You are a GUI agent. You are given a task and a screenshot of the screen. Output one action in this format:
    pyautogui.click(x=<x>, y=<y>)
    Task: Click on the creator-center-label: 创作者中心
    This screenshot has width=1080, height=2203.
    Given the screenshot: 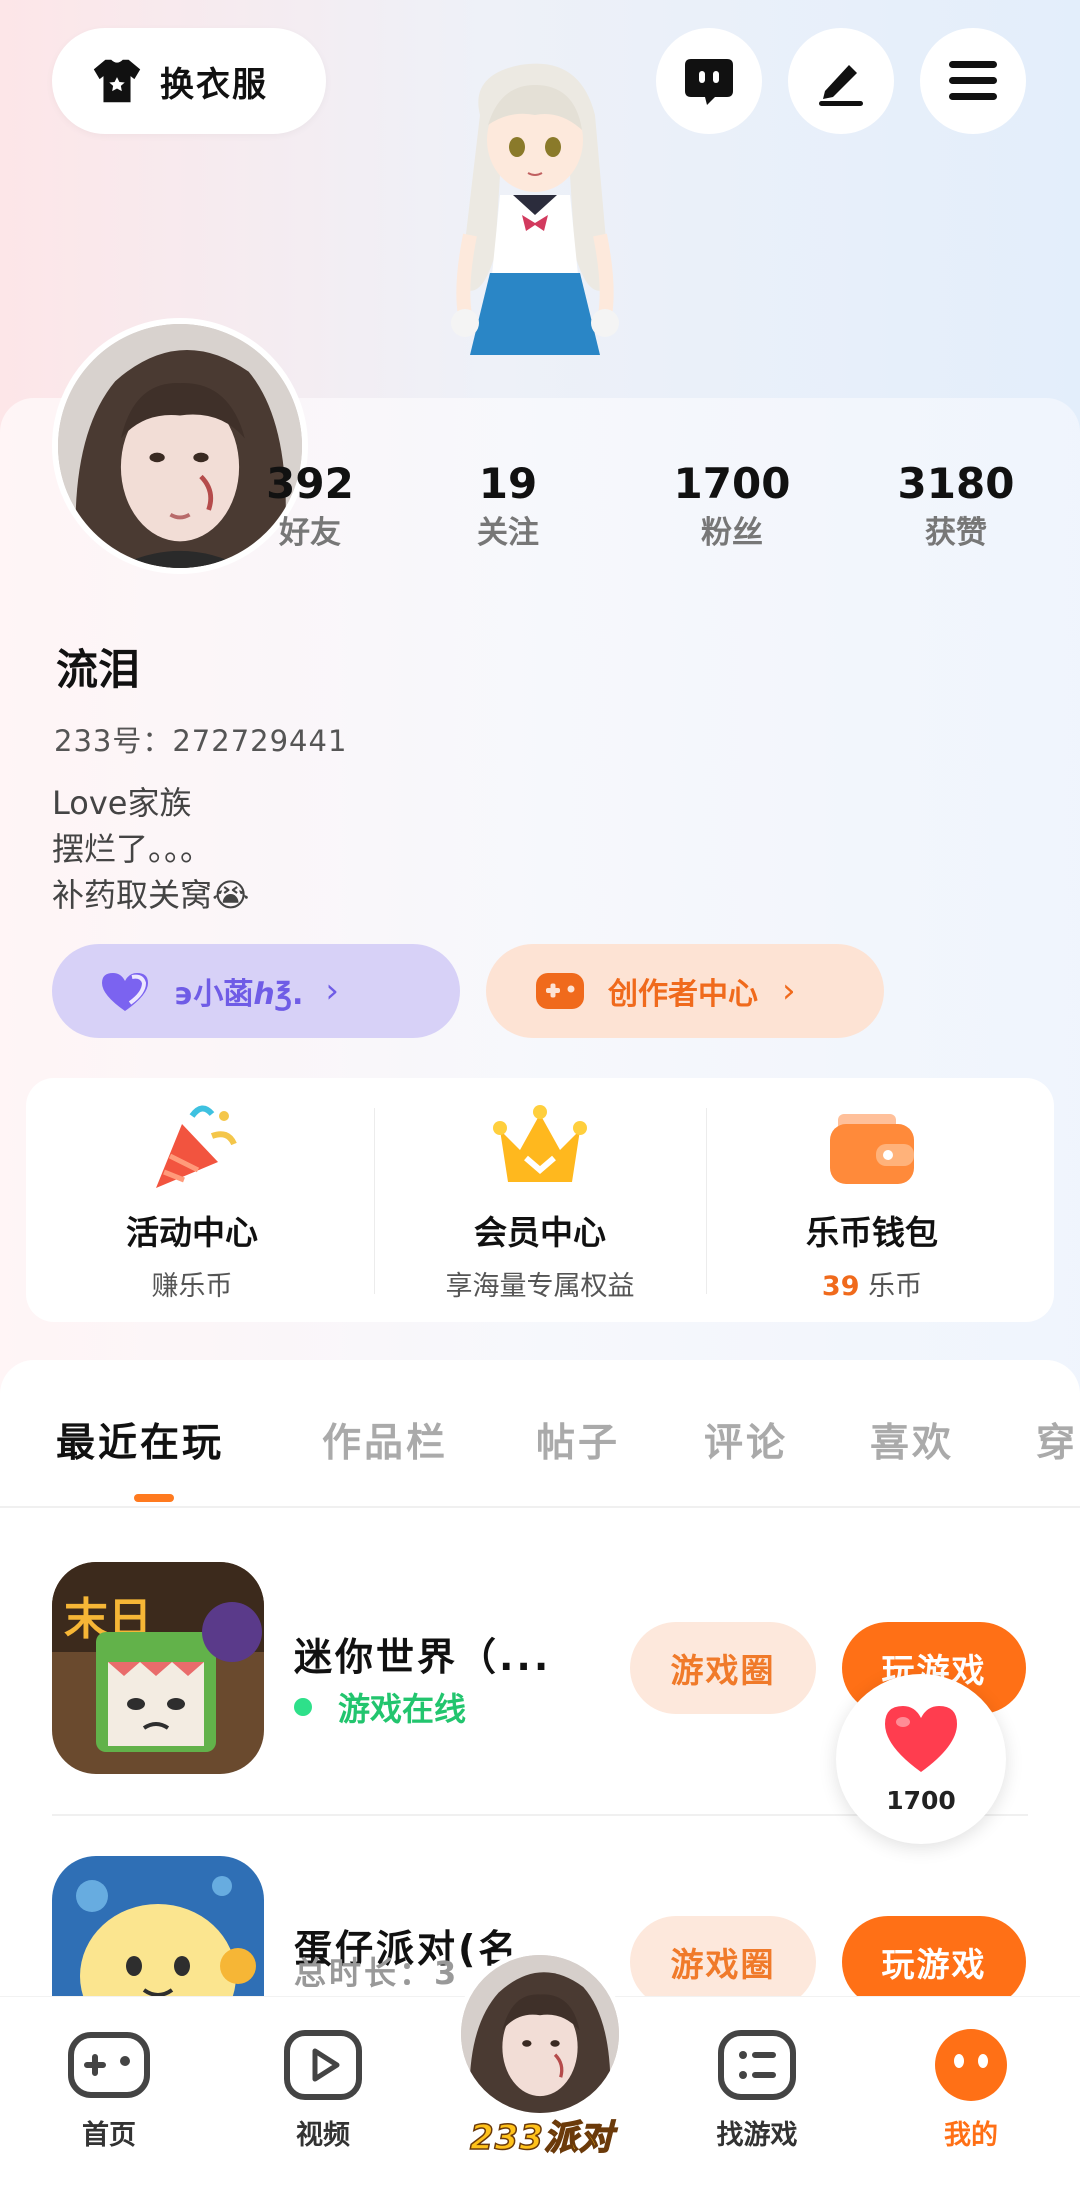 What is the action you would take?
    pyautogui.click(x=683, y=994)
    